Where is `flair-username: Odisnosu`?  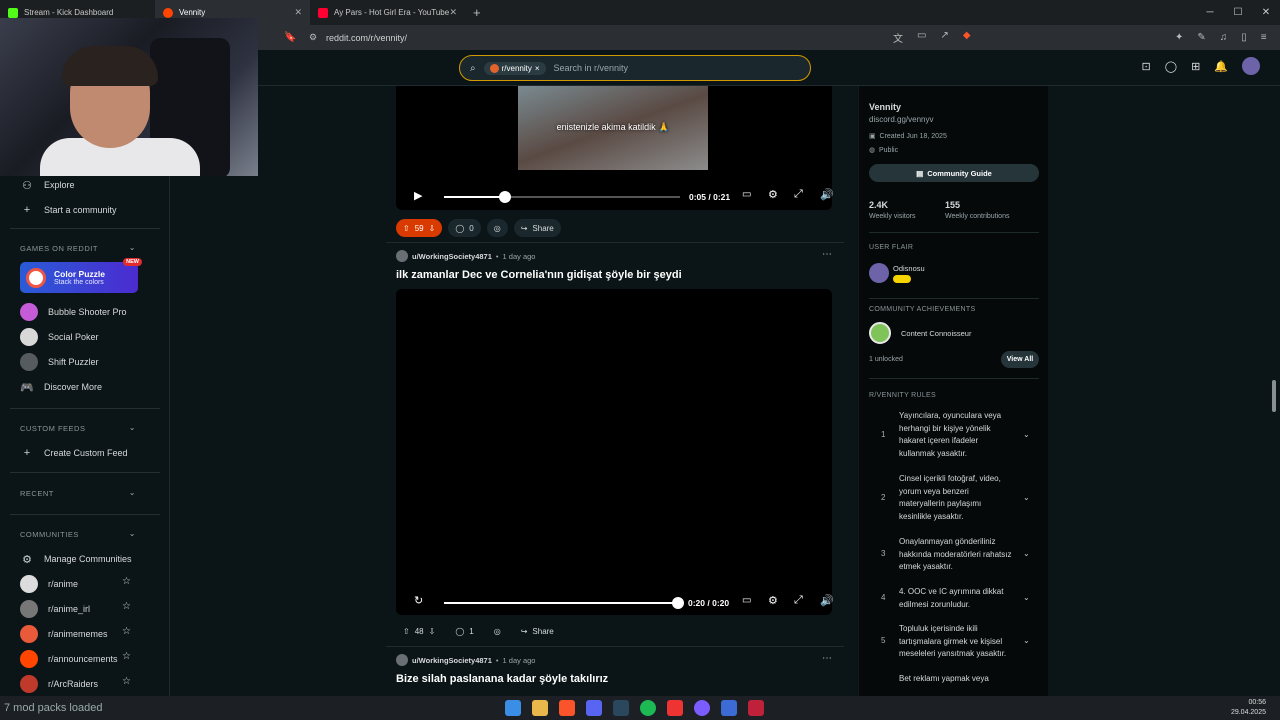 flair-username: Odisnosu is located at coordinates (909, 268).